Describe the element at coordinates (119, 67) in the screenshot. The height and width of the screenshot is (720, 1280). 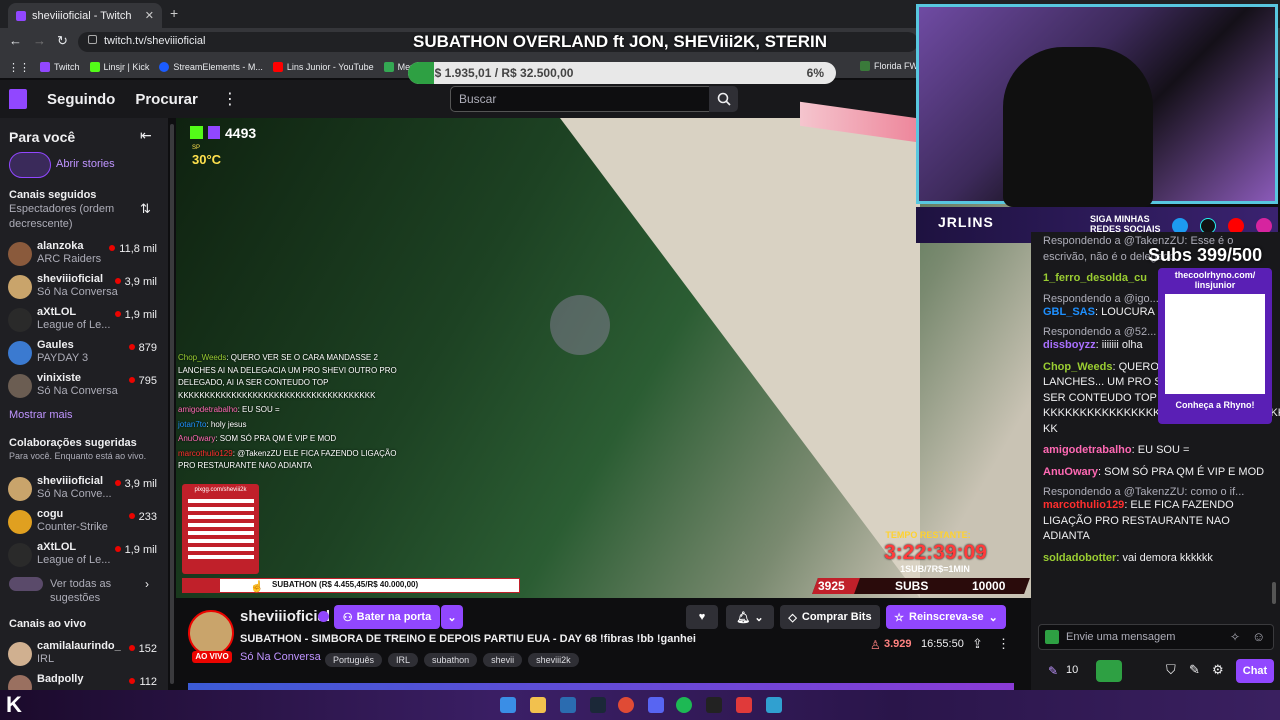
I see `bookmark-kick: Linsjr | Kick` at that location.